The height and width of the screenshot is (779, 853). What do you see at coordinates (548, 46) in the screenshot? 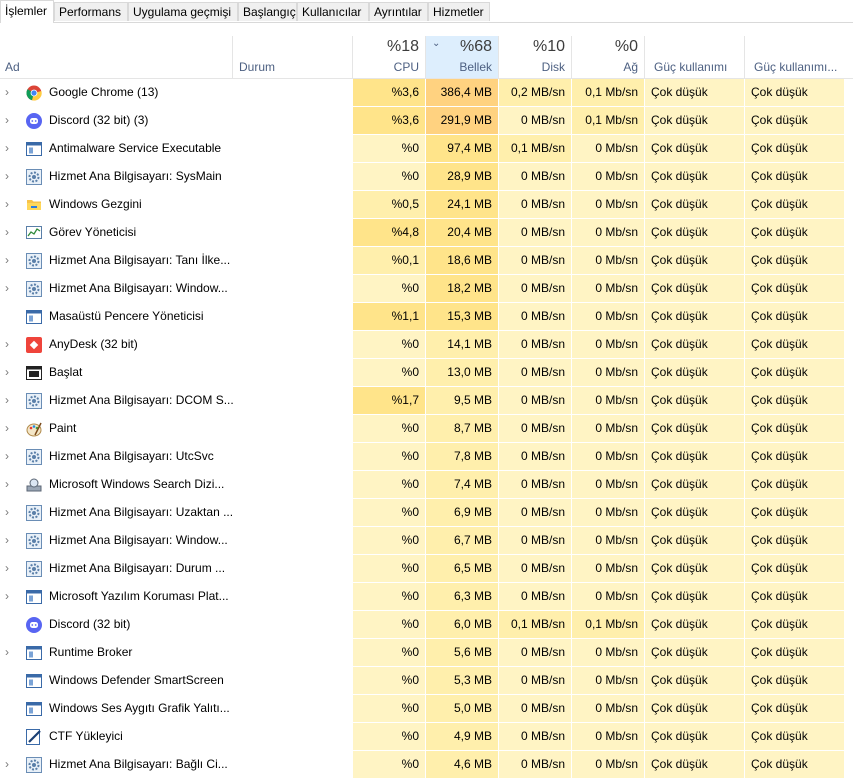
I see `disk-total: %10` at bounding box center [548, 46].